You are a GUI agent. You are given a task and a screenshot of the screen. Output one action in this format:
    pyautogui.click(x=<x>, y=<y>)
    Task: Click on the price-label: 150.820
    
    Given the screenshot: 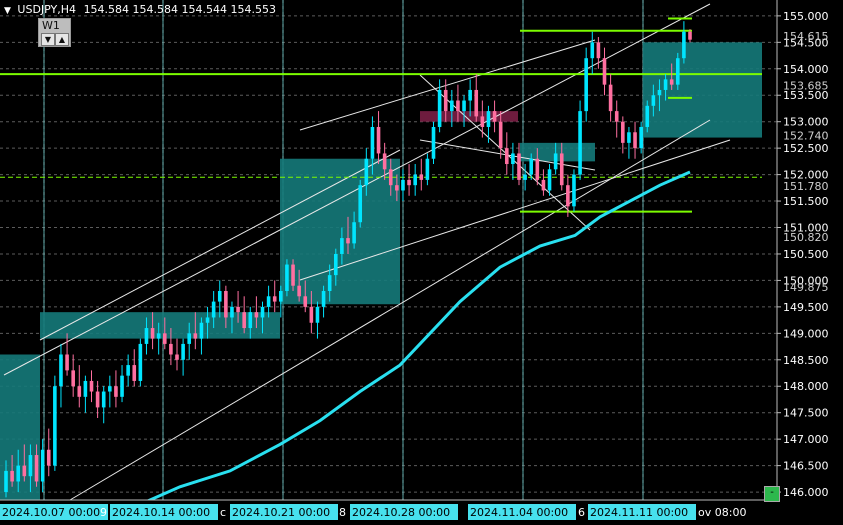 What is the action you would take?
    pyautogui.click(x=806, y=237)
    